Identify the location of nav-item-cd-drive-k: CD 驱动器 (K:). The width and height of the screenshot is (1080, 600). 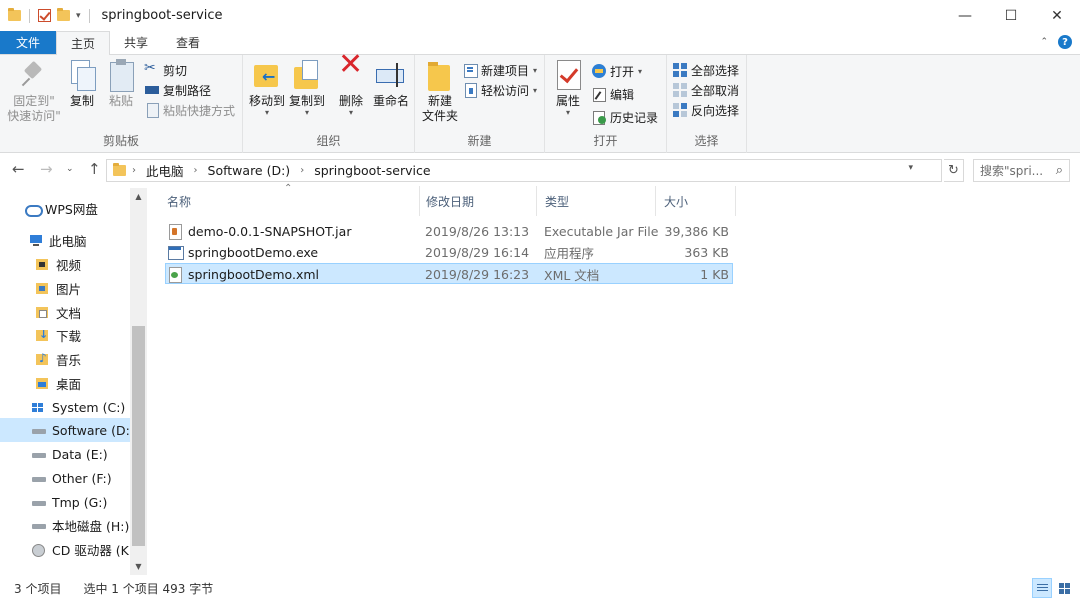
(69, 549).